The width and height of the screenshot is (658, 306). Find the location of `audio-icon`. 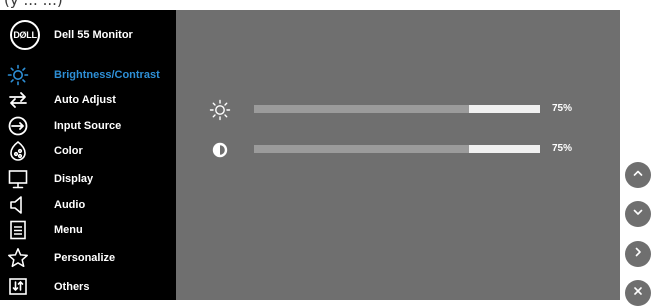

audio-icon is located at coordinates (18, 205).